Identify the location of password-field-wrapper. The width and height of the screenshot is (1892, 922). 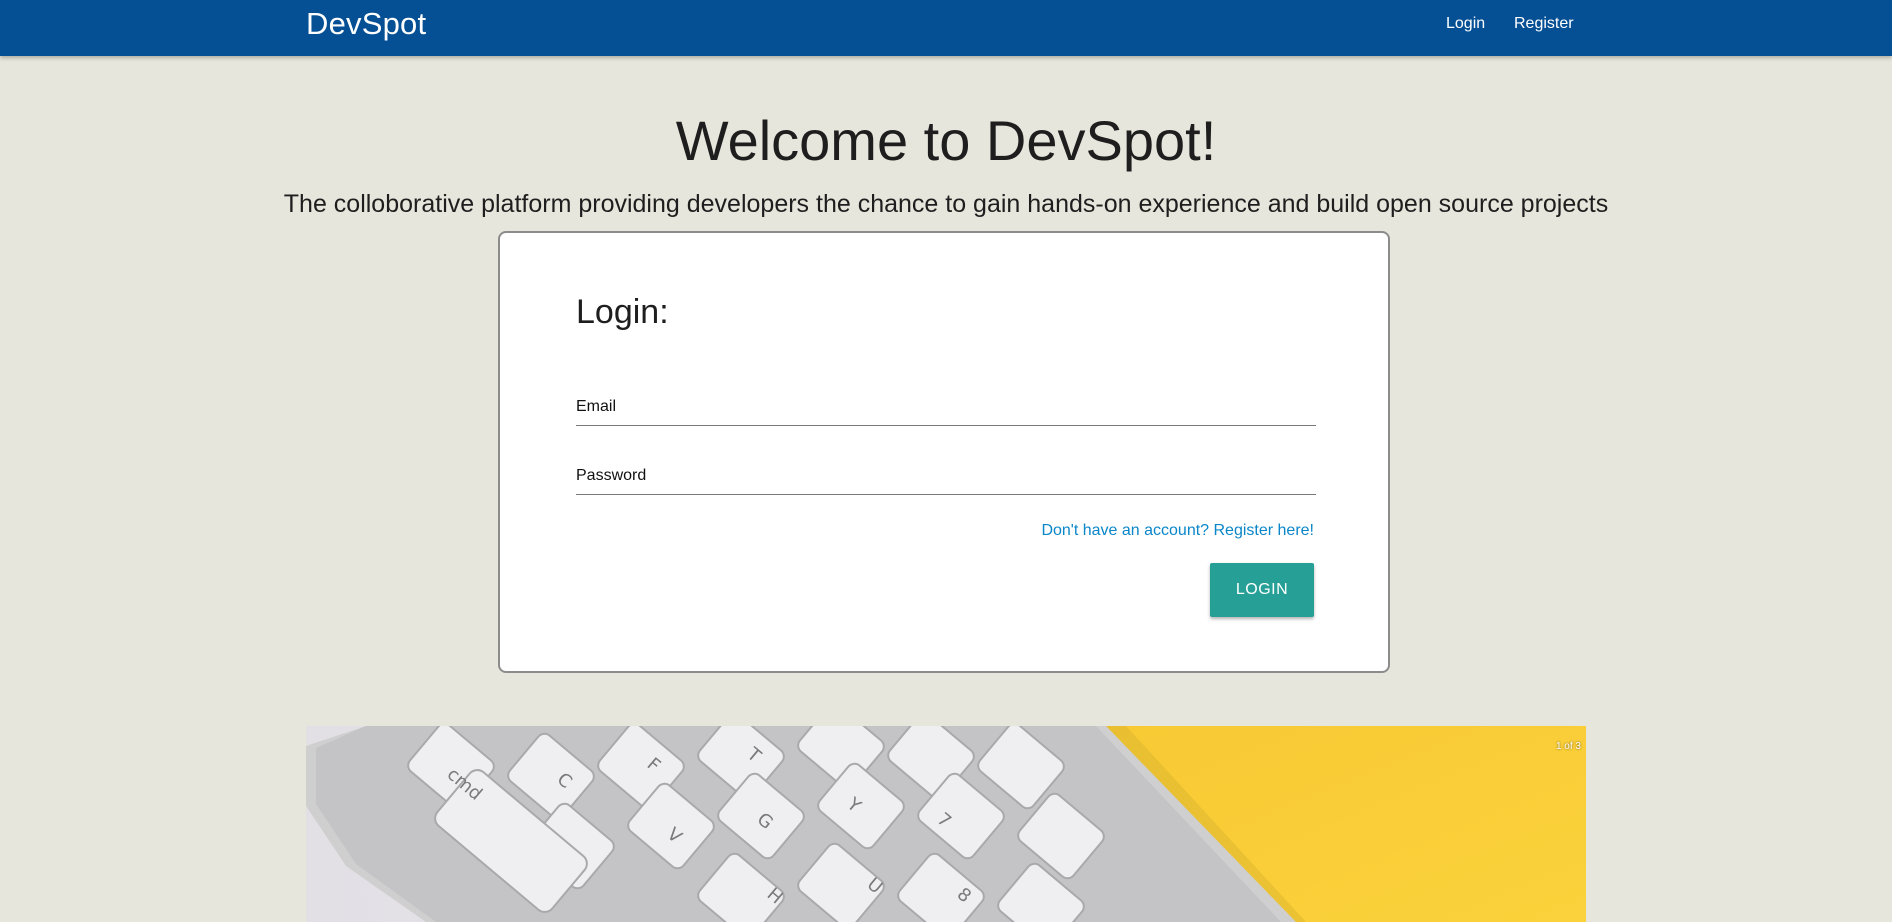
(946, 476).